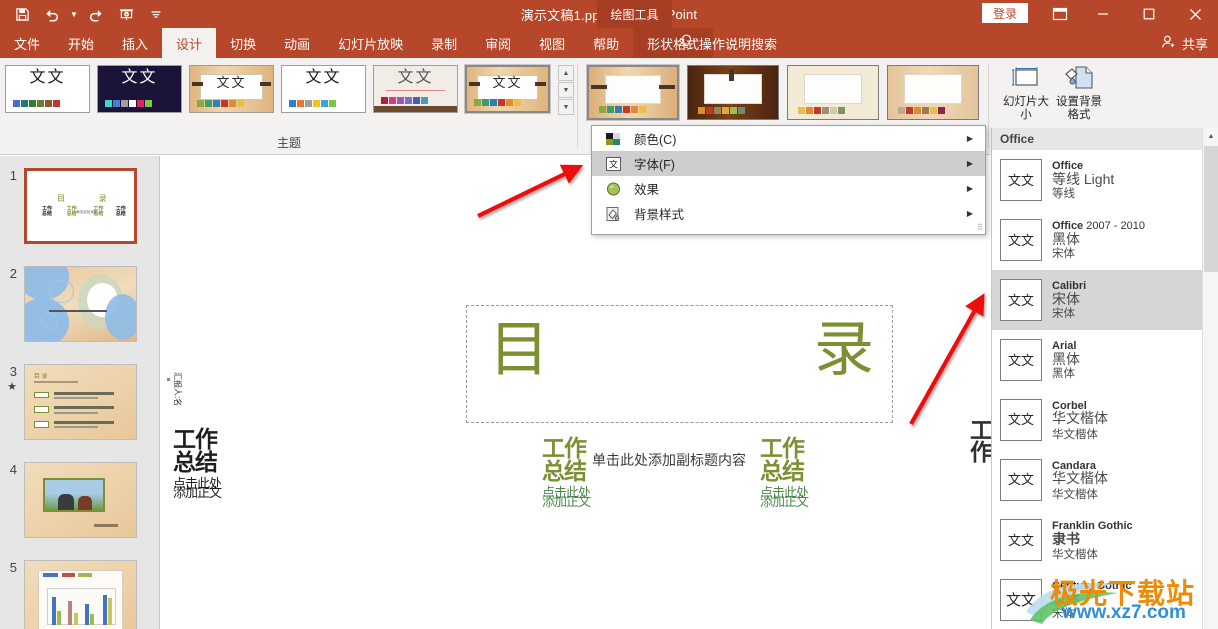 The width and height of the screenshot is (1218, 629). What do you see at coordinates (415, 89) in the screenshot?
I see `theme-wisp: 文文` at bounding box center [415, 89].